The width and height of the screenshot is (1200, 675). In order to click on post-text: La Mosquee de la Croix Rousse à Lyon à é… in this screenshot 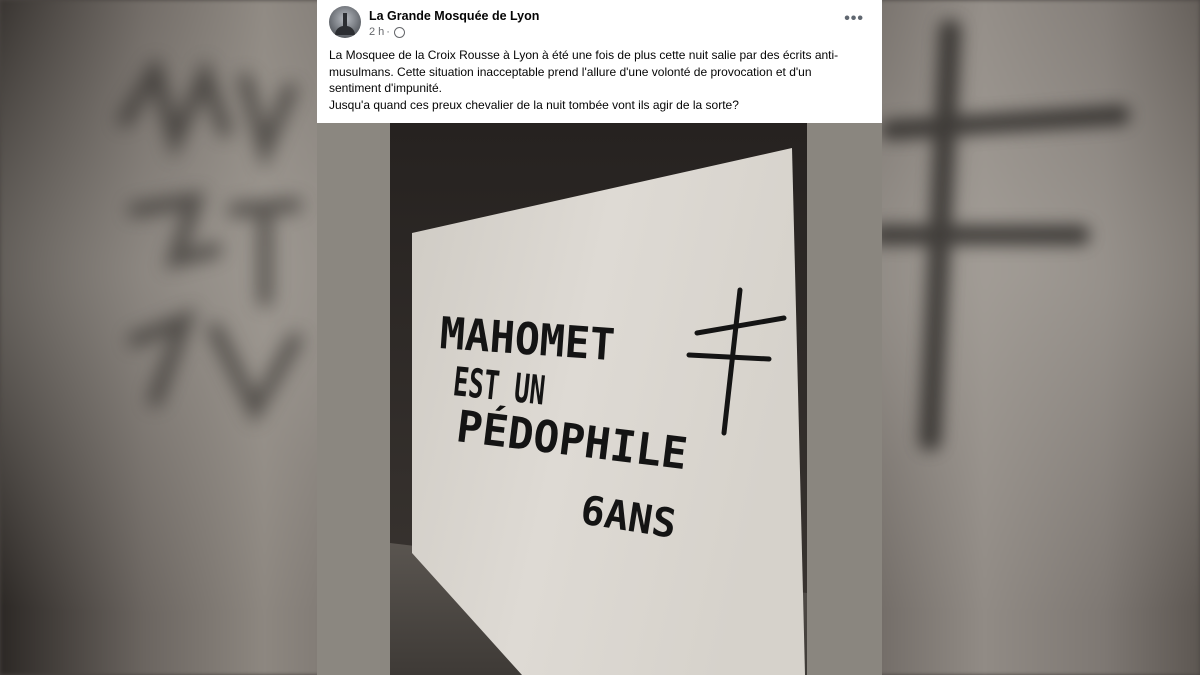, I will do `click(596, 80)`.